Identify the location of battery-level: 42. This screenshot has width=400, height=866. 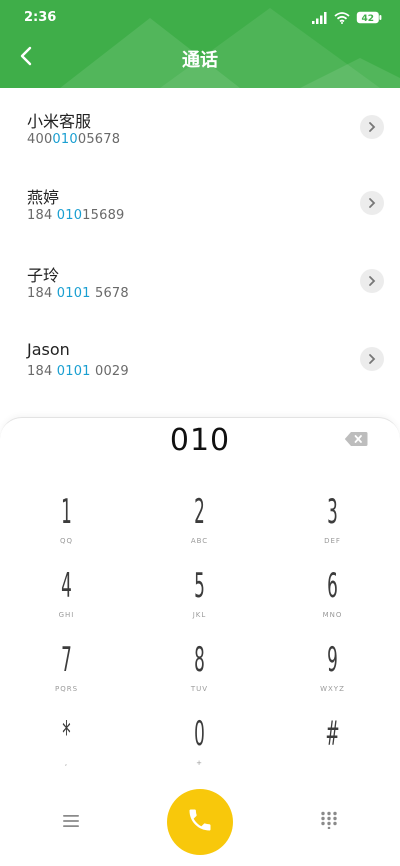
(368, 19).